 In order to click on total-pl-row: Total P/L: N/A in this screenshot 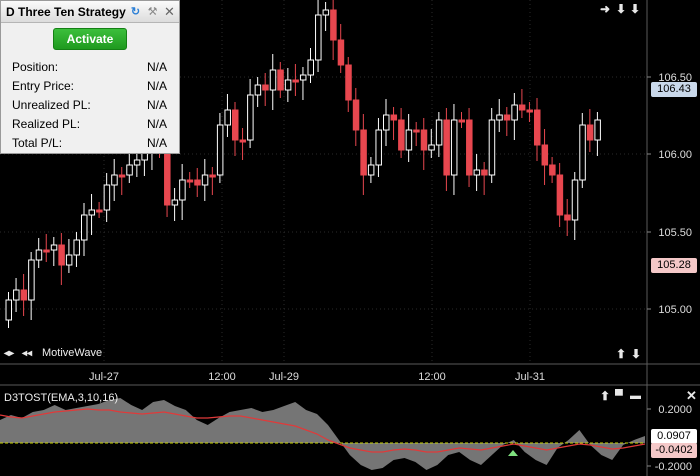, I will do `click(90, 142)`.